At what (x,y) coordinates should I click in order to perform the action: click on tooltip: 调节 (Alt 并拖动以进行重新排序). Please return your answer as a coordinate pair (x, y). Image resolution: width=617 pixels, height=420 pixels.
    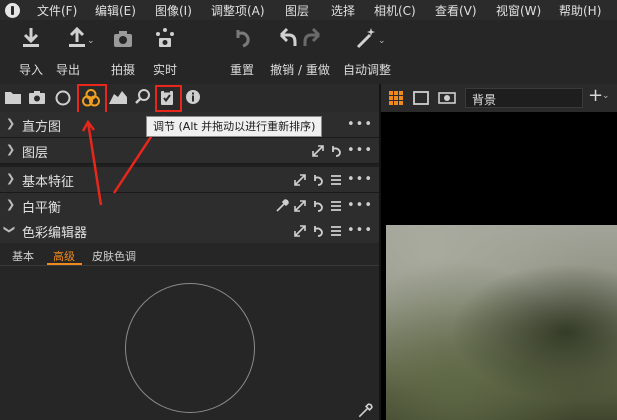
    Looking at the image, I should click on (234, 126).